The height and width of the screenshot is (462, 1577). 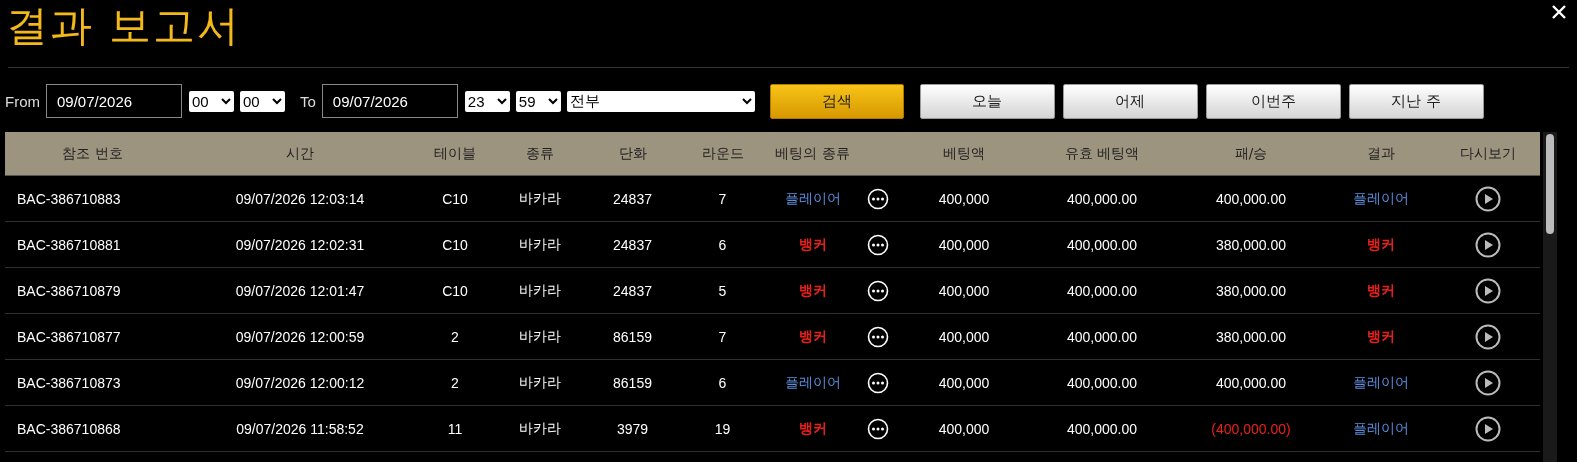 What do you see at coordinates (1559, 12) in the screenshot?
I see `close-icon` at bounding box center [1559, 12].